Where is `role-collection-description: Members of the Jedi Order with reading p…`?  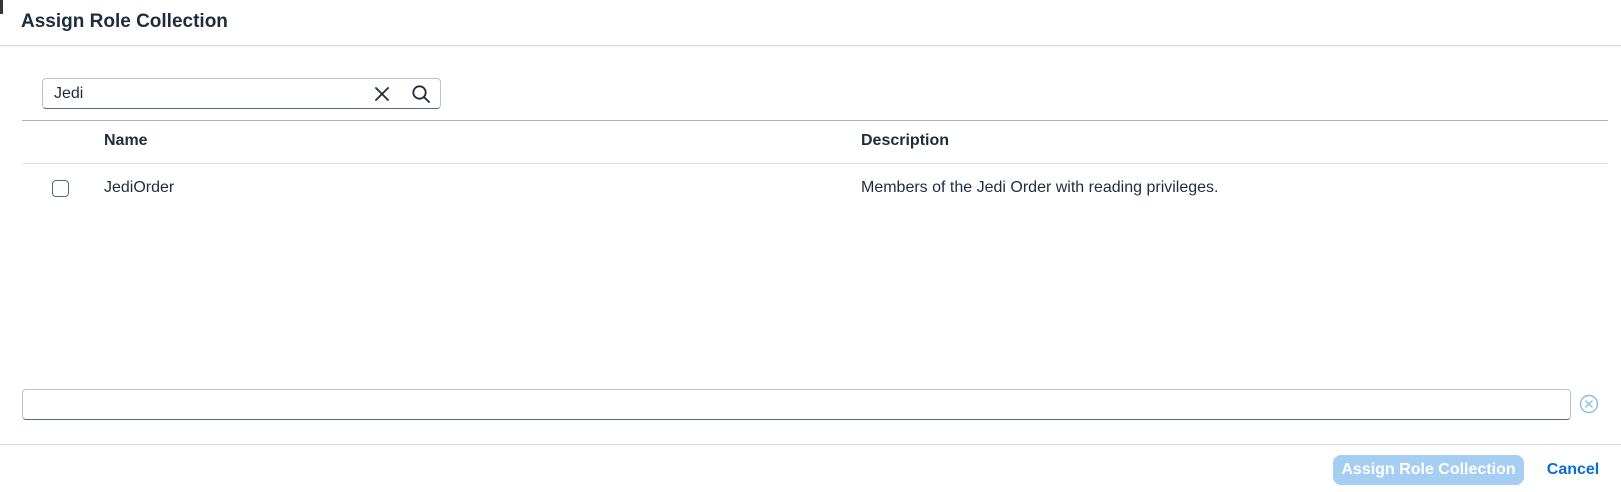
role-collection-description: Members of the Jedi Order with reading p… is located at coordinates (1040, 187).